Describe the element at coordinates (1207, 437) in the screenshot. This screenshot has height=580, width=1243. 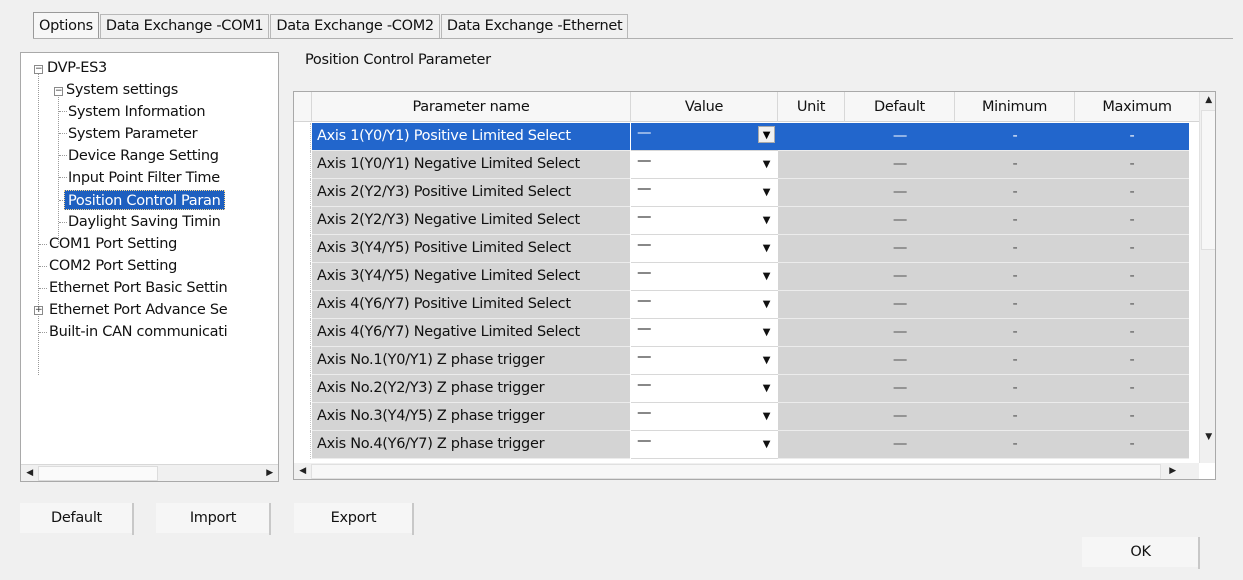
I see `triangle-down-icon: ▼` at that location.